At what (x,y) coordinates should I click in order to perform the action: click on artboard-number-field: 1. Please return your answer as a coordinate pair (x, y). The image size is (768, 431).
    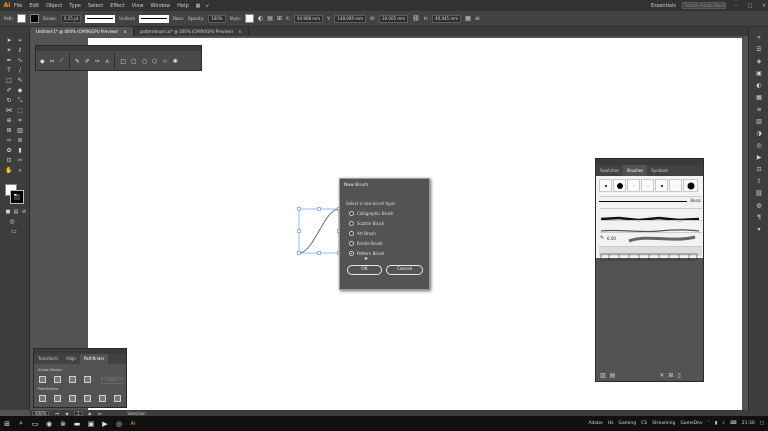
    Looking at the image, I should click on (78, 413).